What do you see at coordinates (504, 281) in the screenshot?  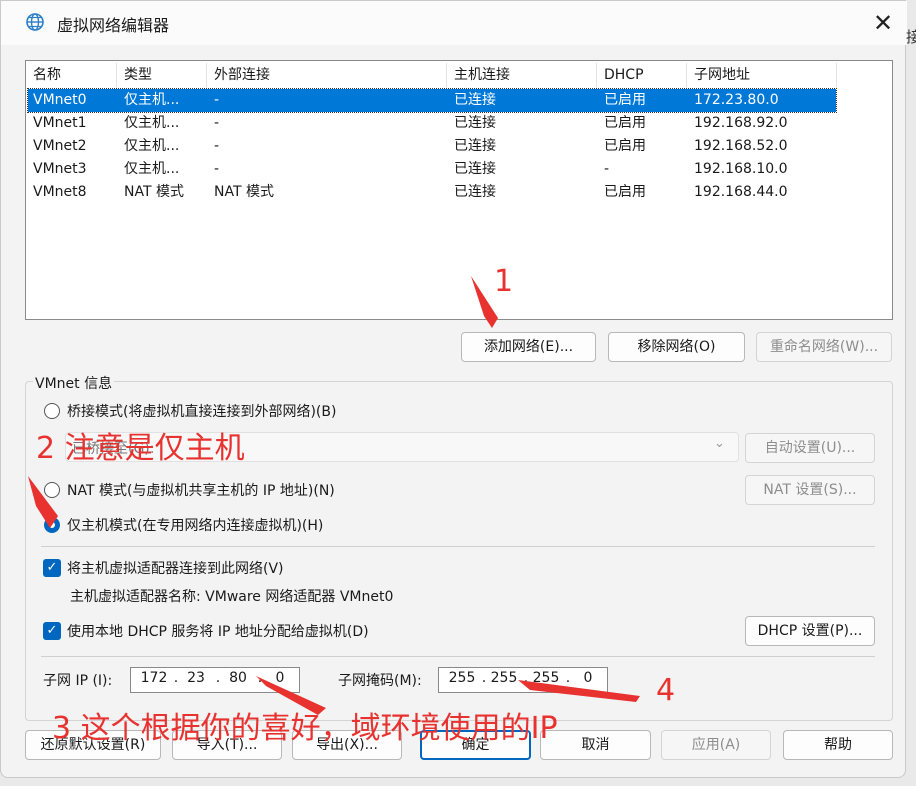 I see `annotation-1: 1` at bounding box center [504, 281].